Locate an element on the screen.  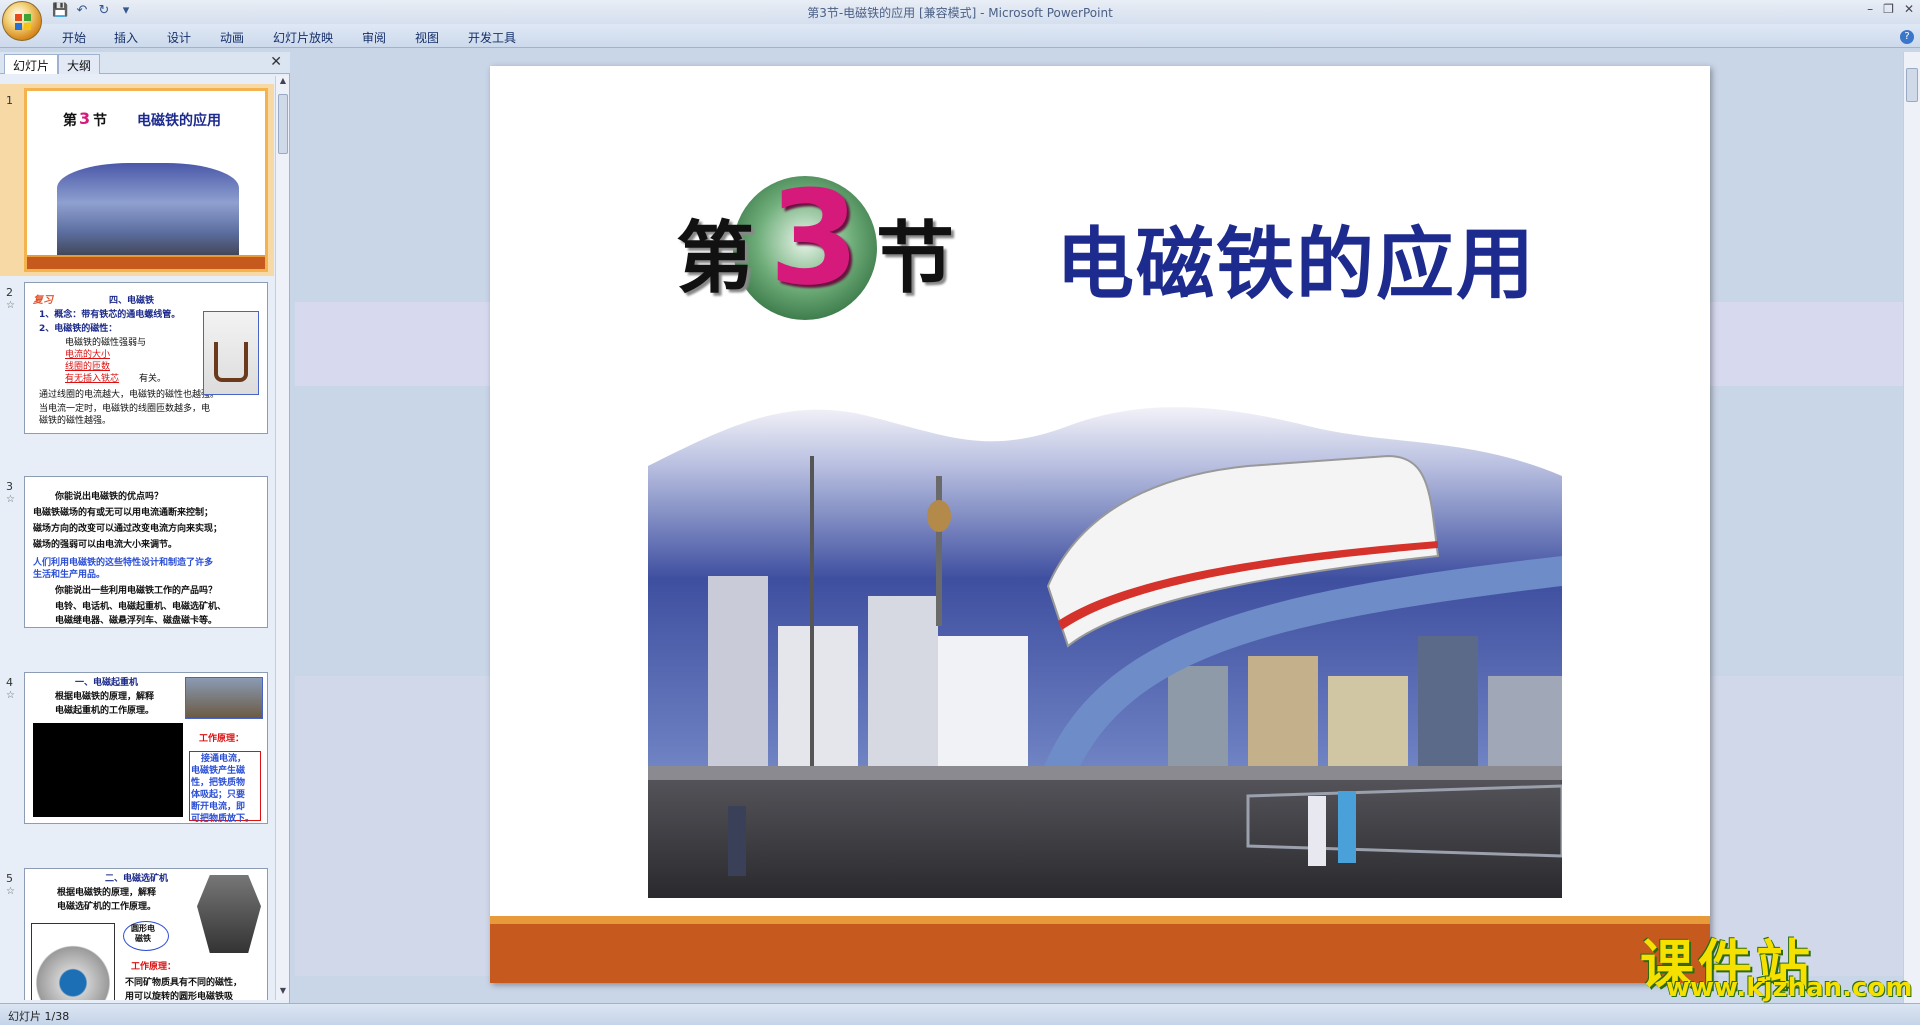
thumb-title-suffix: 节 is located at coordinates (100, 121).